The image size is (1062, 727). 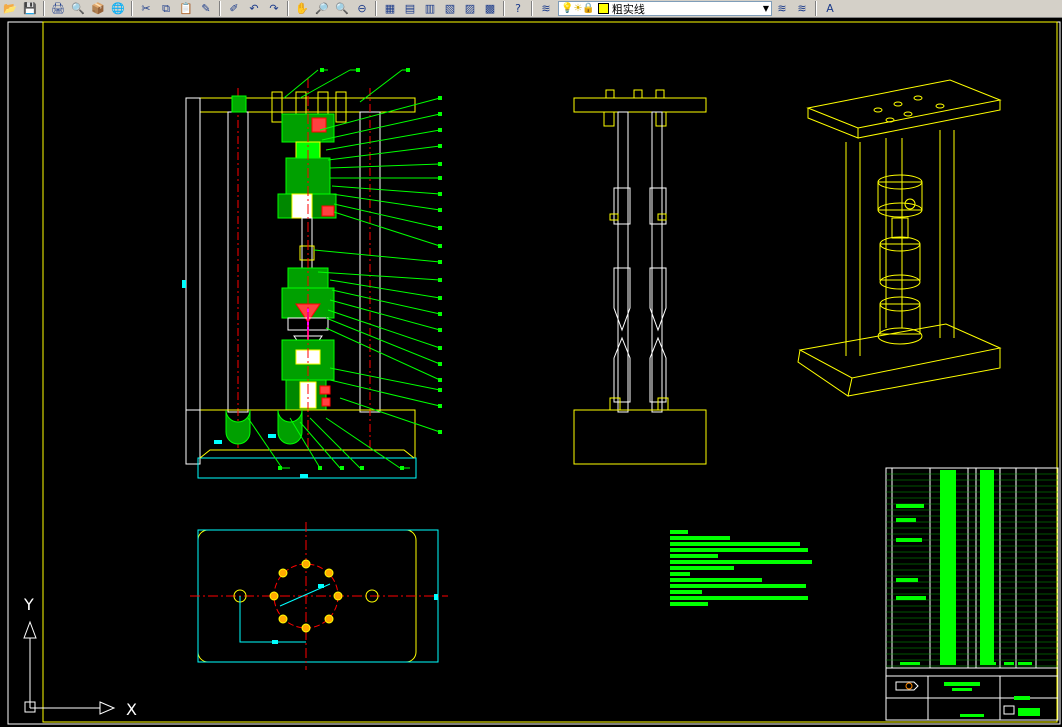 I want to click on match-properties-button: ✎, so click(x=206, y=9).